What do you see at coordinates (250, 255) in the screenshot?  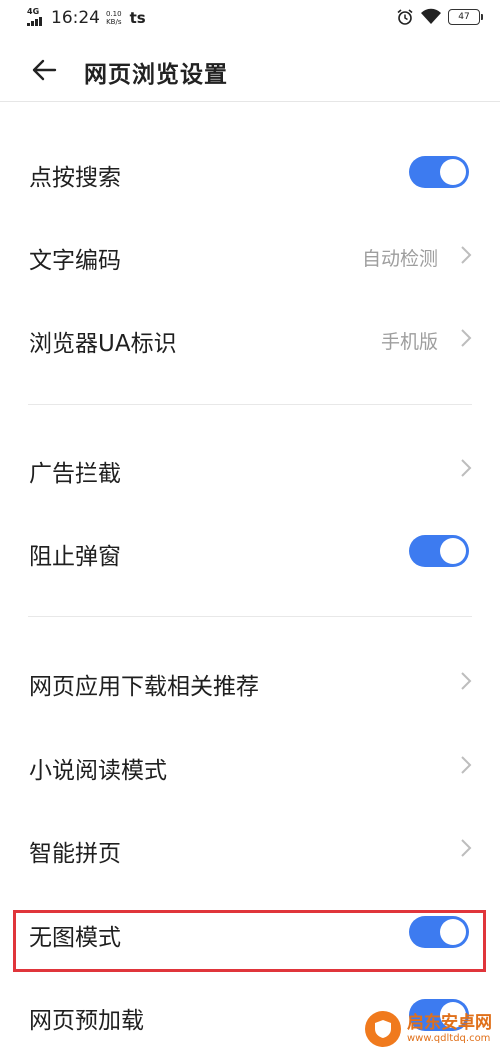 I see `setting-text-encoding: 文字编码 自动检测` at bounding box center [250, 255].